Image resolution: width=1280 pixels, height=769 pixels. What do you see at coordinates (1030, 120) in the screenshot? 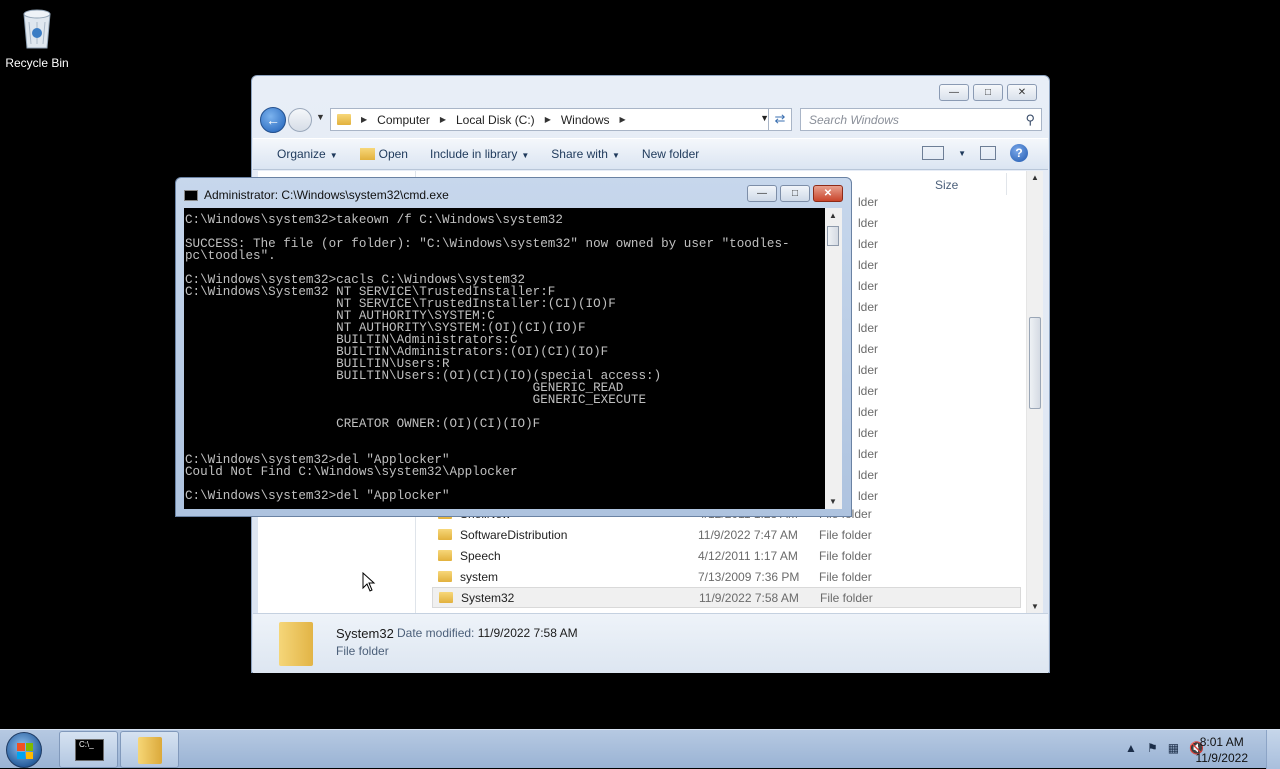
I see `search-icon: ⚲` at bounding box center [1030, 120].